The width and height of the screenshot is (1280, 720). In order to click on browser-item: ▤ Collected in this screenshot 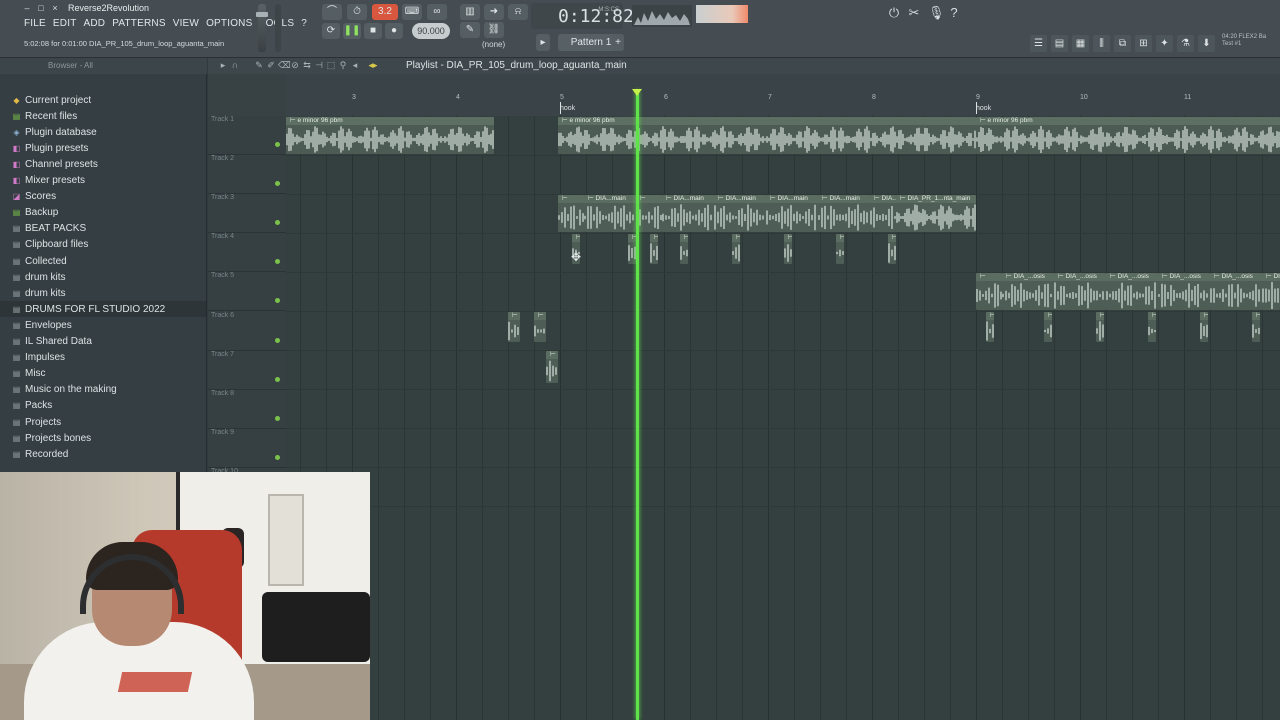, I will do `click(39, 261)`.